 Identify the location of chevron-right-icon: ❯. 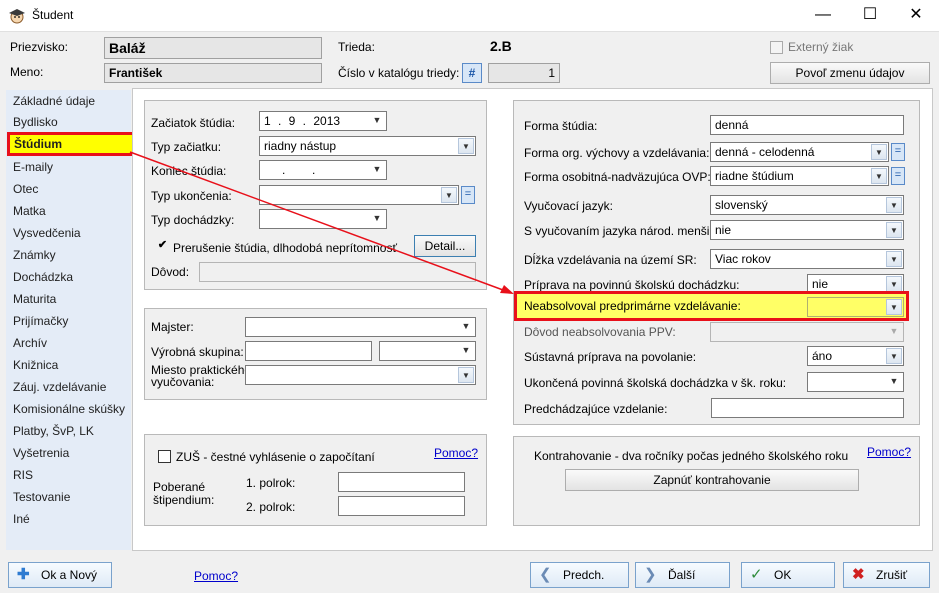
(650, 574).